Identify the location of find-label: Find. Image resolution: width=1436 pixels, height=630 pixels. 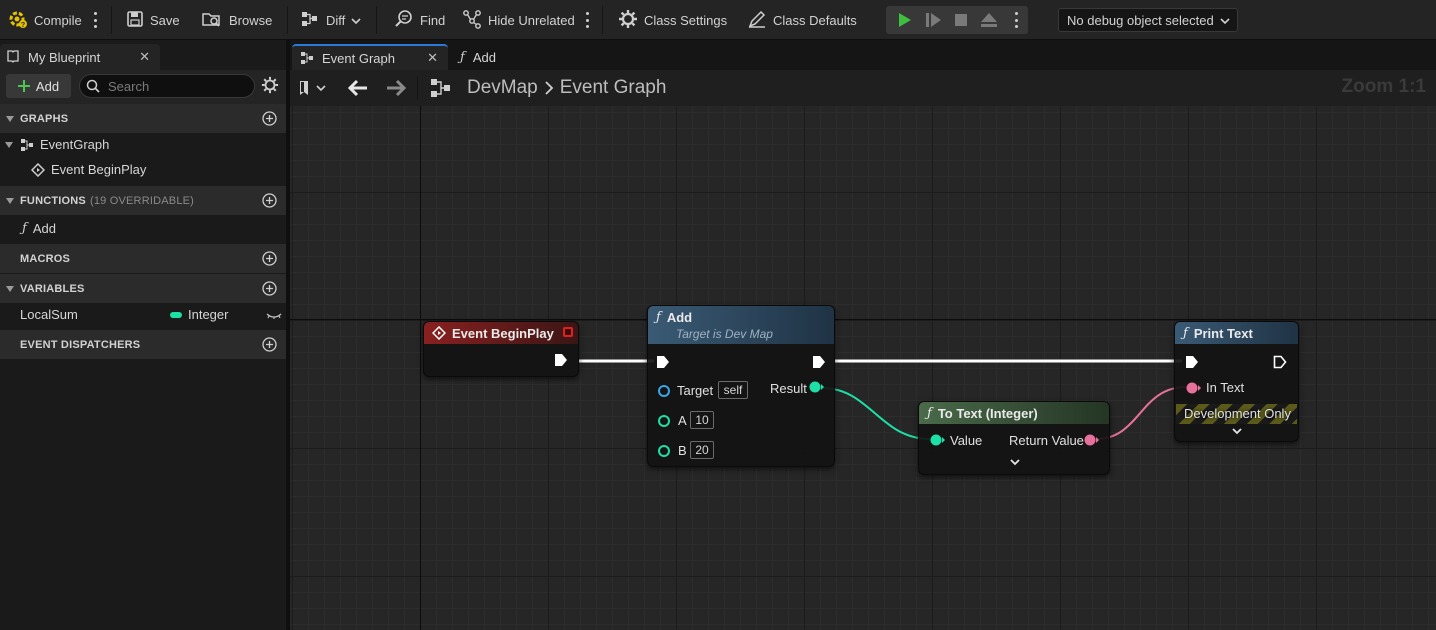
(433, 20).